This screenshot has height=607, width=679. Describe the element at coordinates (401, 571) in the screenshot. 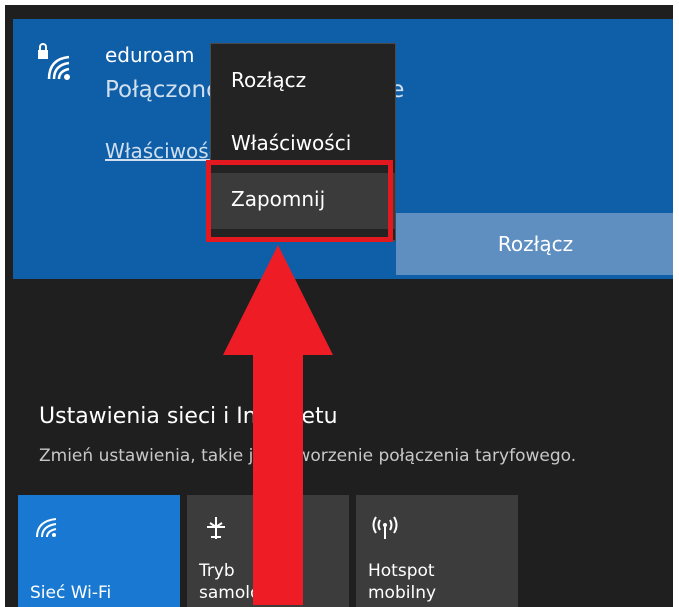

I see `tile-label-line: Hotspot` at that location.